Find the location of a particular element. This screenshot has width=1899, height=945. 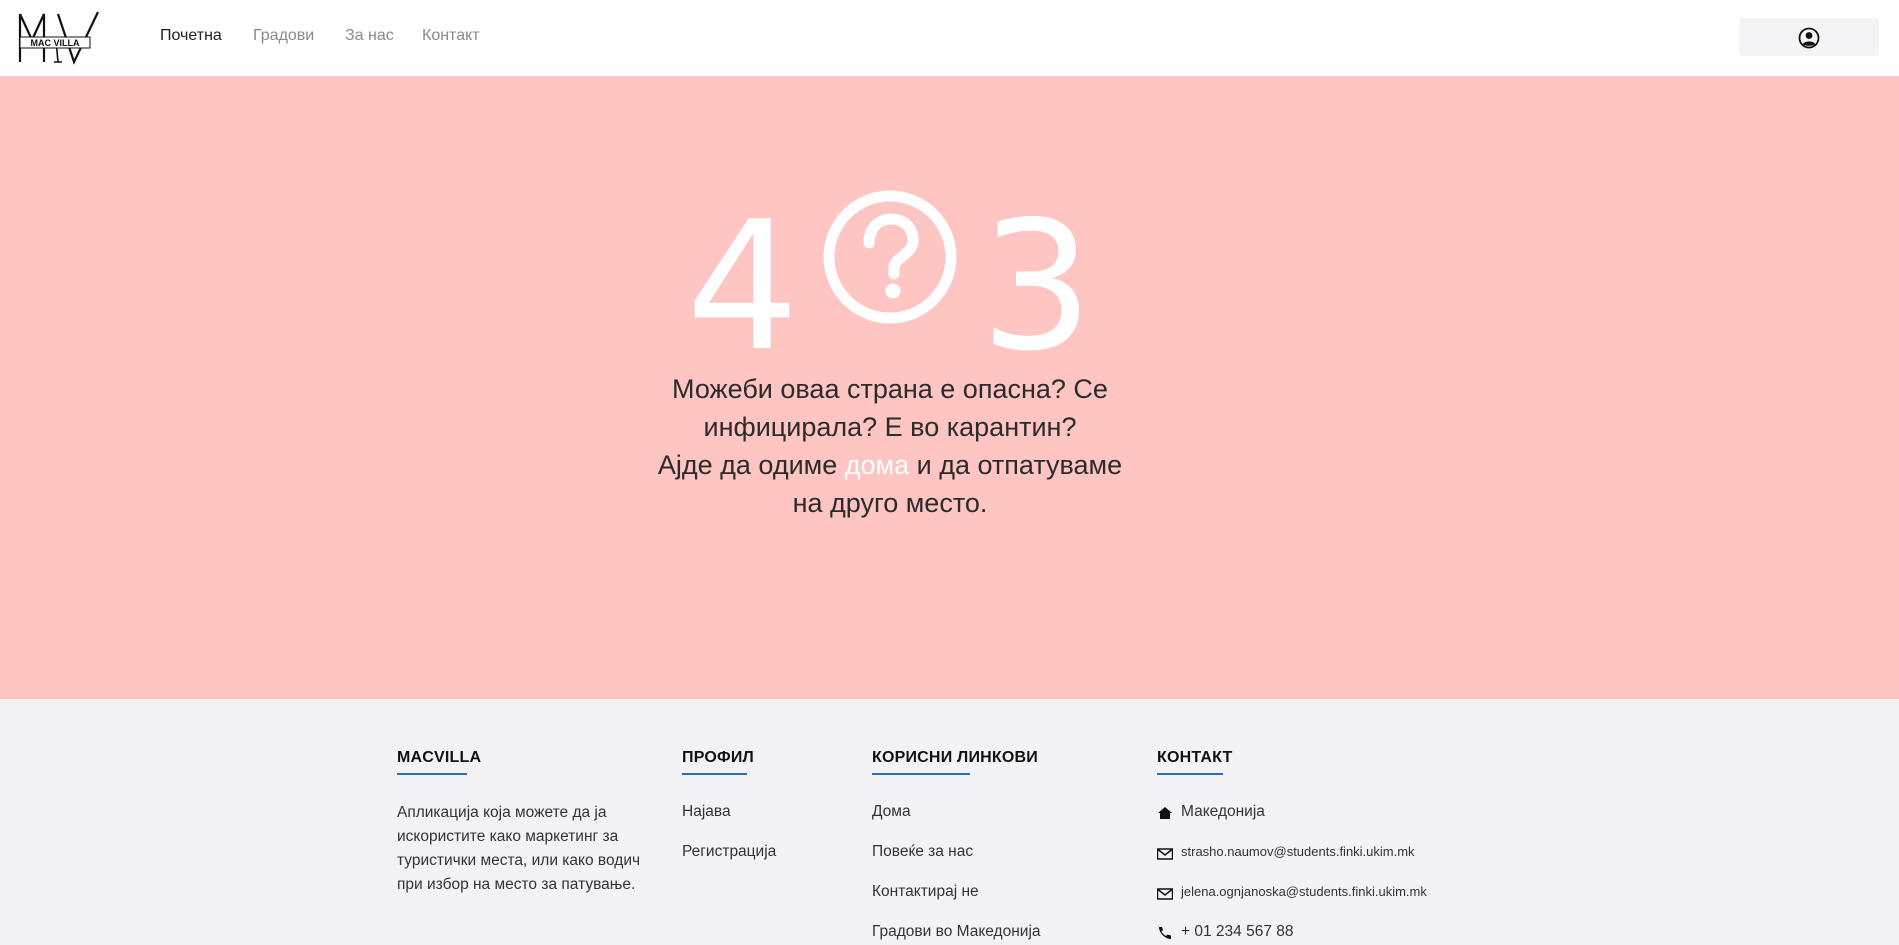

macvilla-logo: MAC VILLA is located at coordinates (61, 38).